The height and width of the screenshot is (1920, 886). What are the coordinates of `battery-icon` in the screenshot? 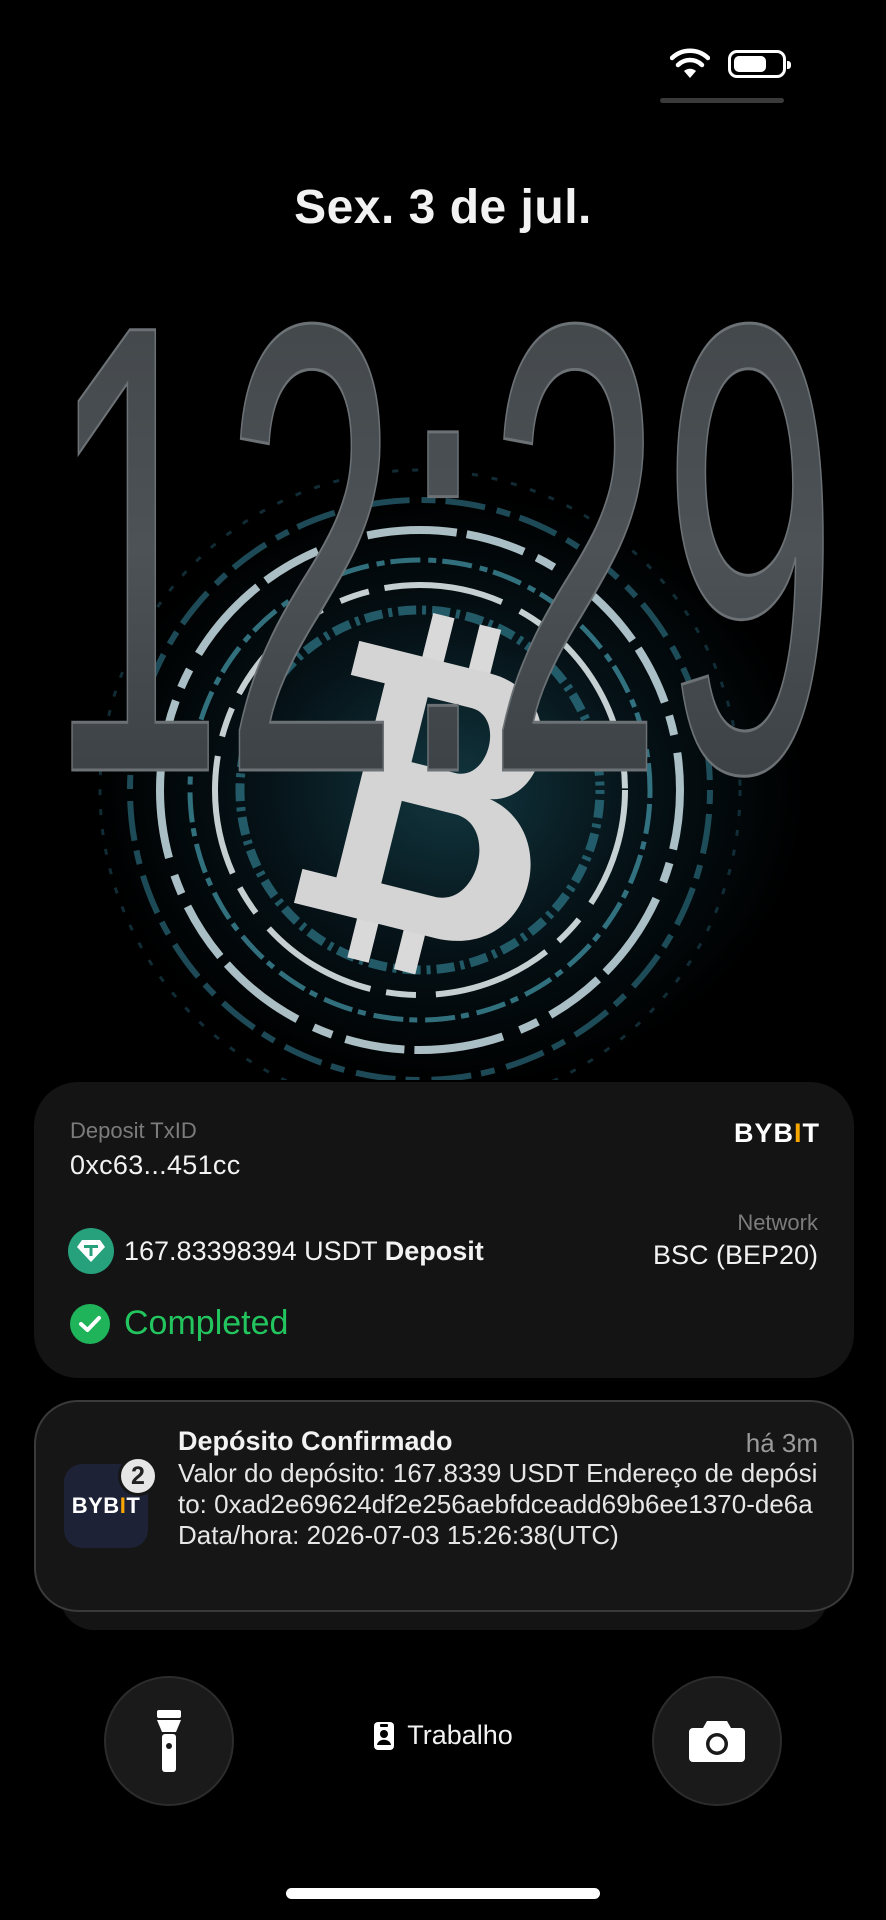 It's located at (759, 64).